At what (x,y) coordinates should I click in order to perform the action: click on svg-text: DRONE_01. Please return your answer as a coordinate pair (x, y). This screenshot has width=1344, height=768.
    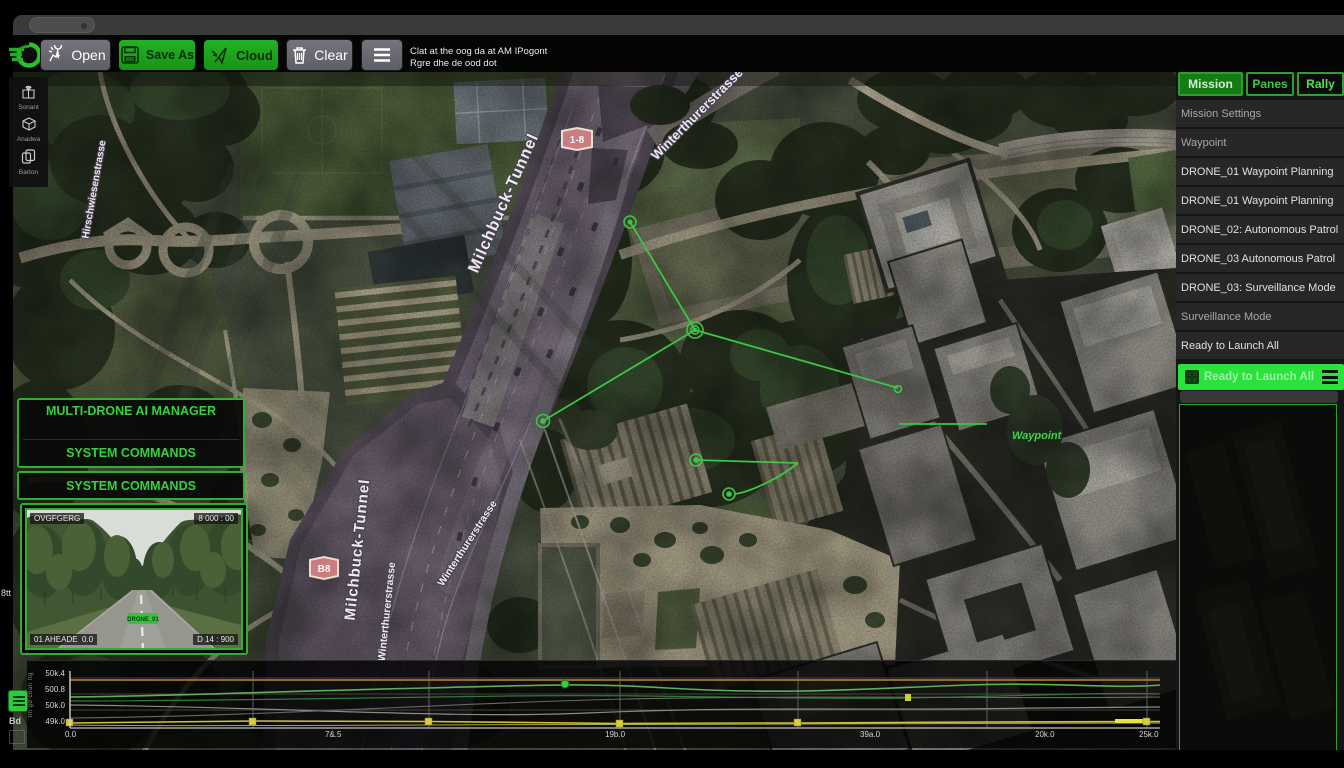
    Looking at the image, I should click on (143, 620).